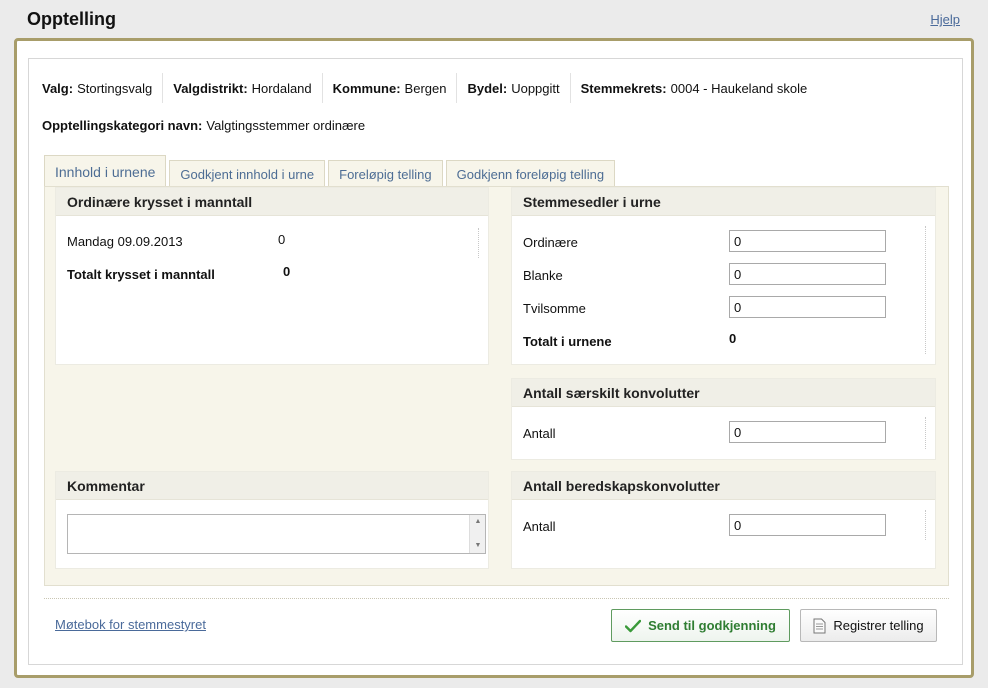 This screenshot has width=988, height=688. What do you see at coordinates (425, 88) in the screenshot?
I see `meta-value: Bergen` at bounding box center [425, 88].